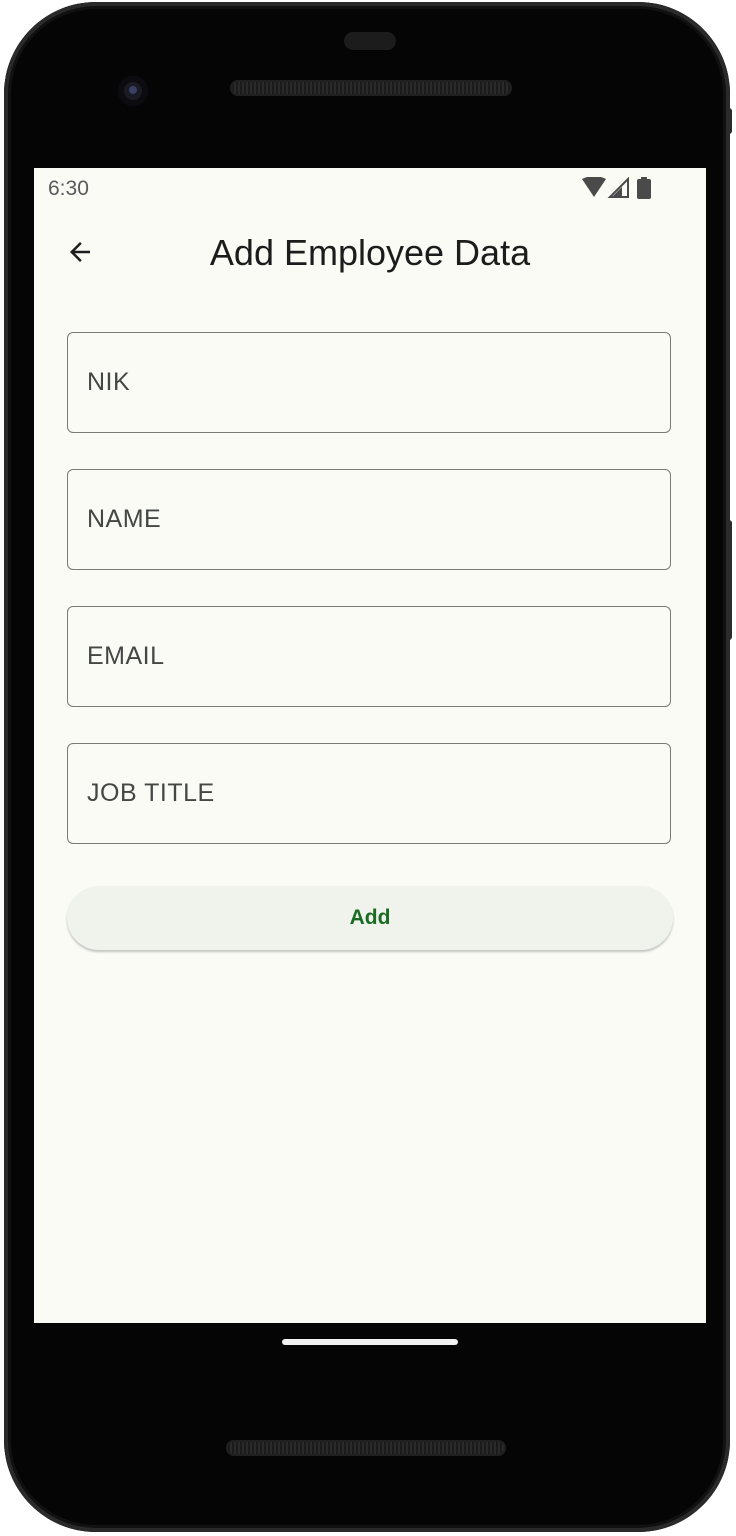  What do you see at coordinates (729, 121) in the screenshot?
I see `power-button` at bounding box center [729, 121].